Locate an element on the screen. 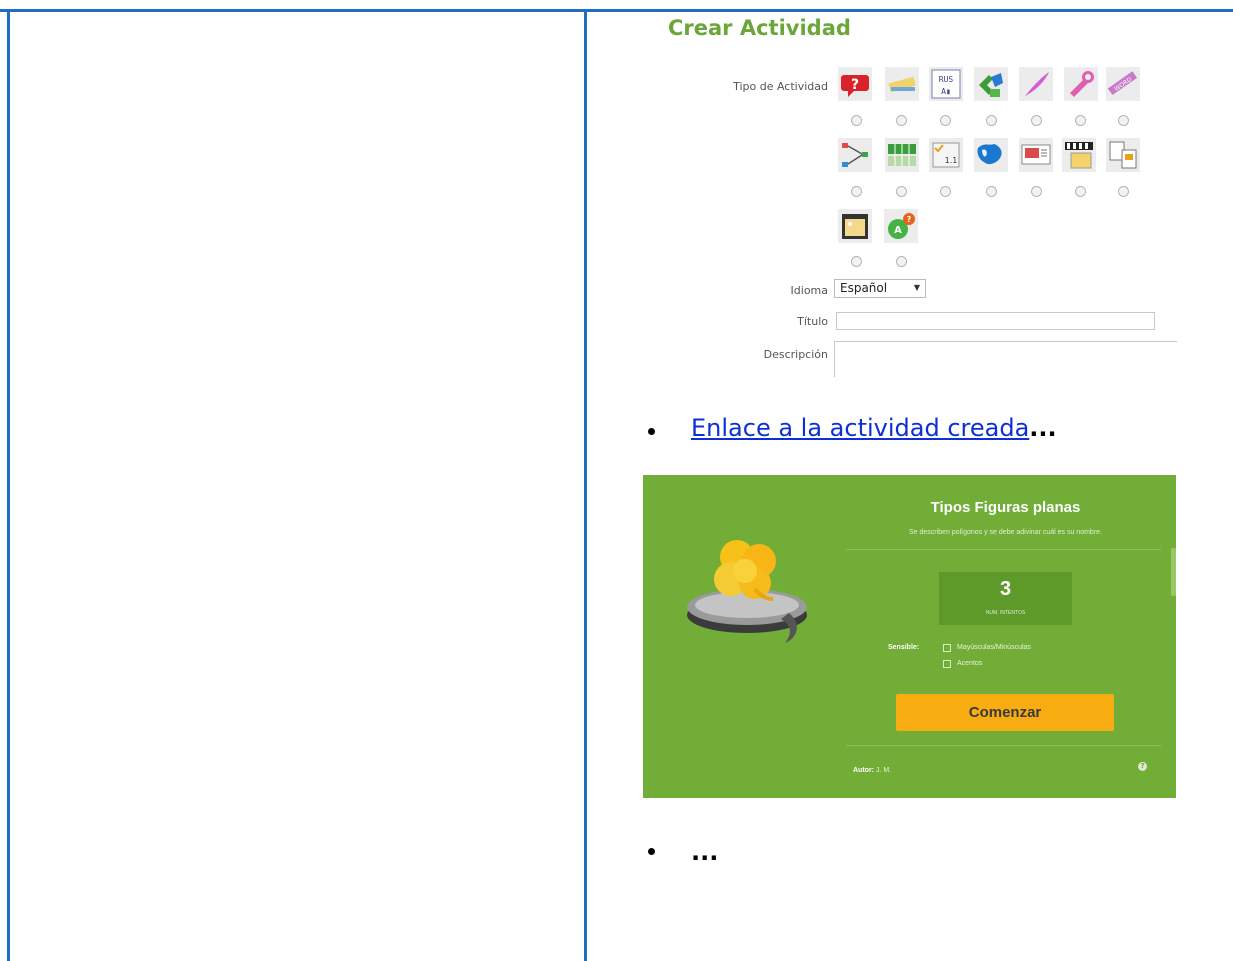 This screenshot has height=961, width=1233. attempts-box: 3 NUM. INTENTOS is located at coordinates (1005, 598).